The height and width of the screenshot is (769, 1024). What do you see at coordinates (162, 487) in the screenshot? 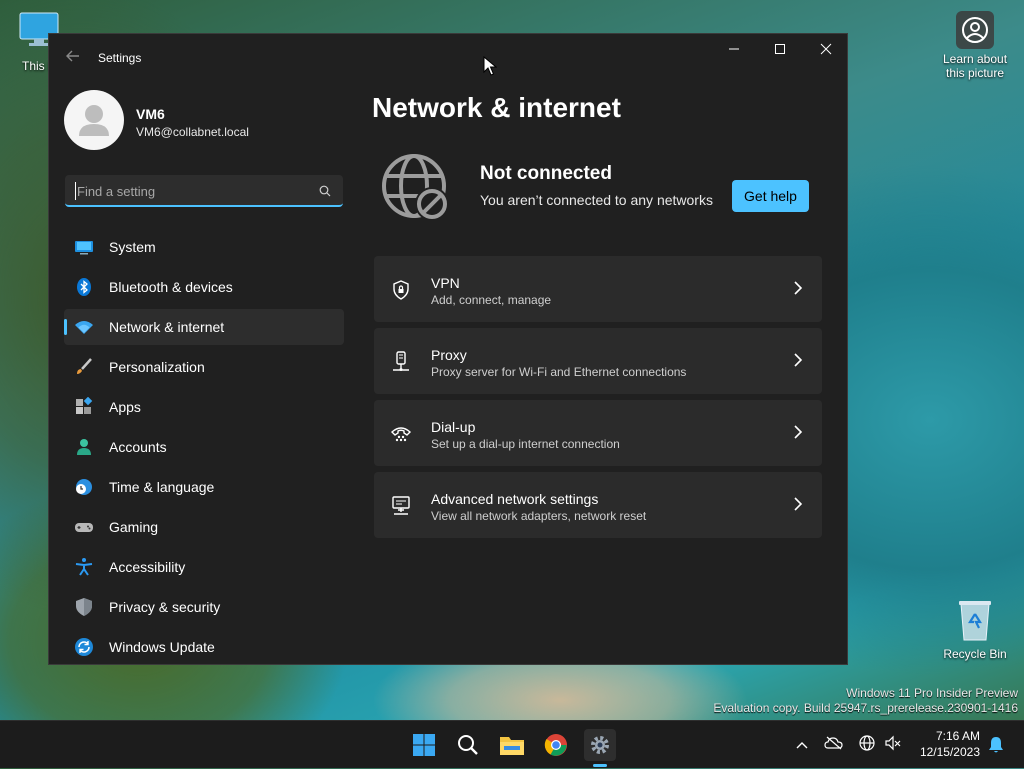
I see `sidebar-item-label: Time & language` at bounding box center [162, 487].